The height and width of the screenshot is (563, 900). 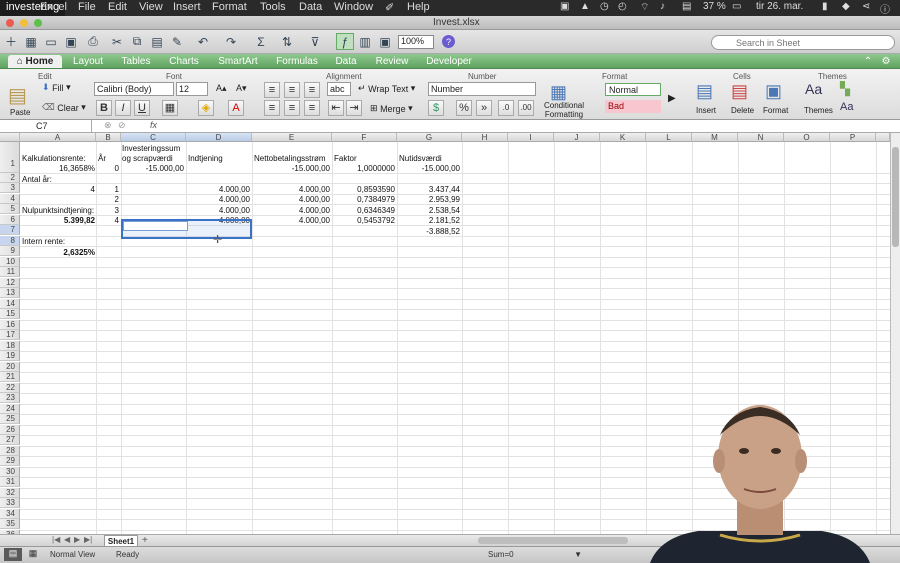 I want to click on cell-b1: År, so click(x=102, y=159).